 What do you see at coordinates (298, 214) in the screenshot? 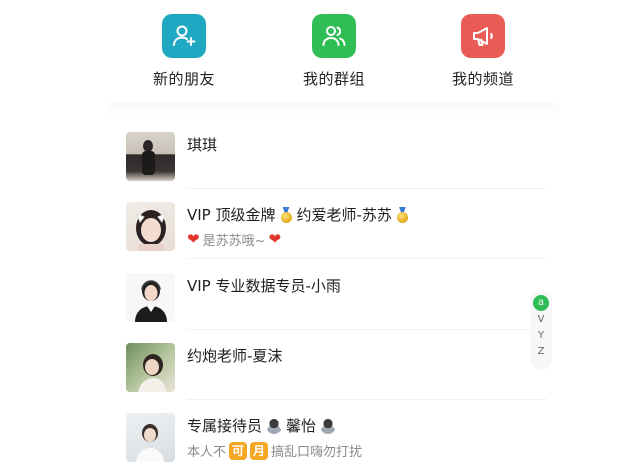
I see `contact-name: VIP 顶级金牌 约爱老师-苏苏` at bounding box center [298, 214].